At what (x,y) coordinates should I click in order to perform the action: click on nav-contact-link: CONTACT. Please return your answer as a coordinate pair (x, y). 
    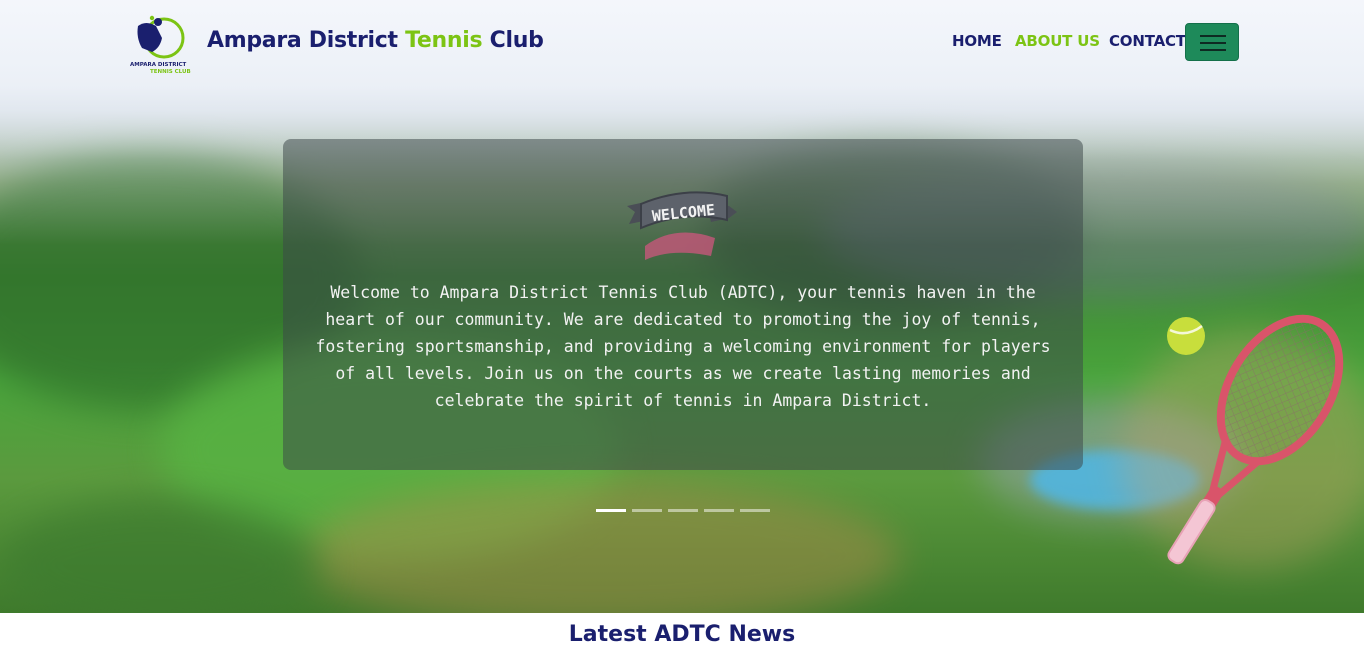
    Looking at the image, I should click on (1147, 41).